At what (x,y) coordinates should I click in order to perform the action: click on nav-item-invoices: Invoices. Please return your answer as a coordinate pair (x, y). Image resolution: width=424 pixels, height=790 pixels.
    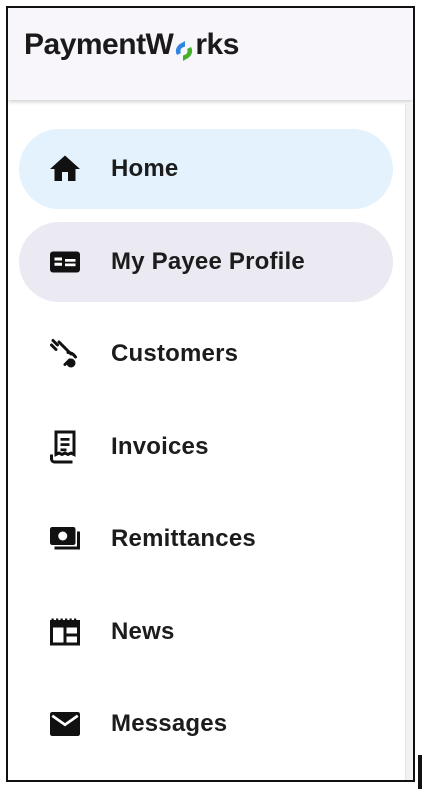
    Looking at the image, I should click on (206, 447).